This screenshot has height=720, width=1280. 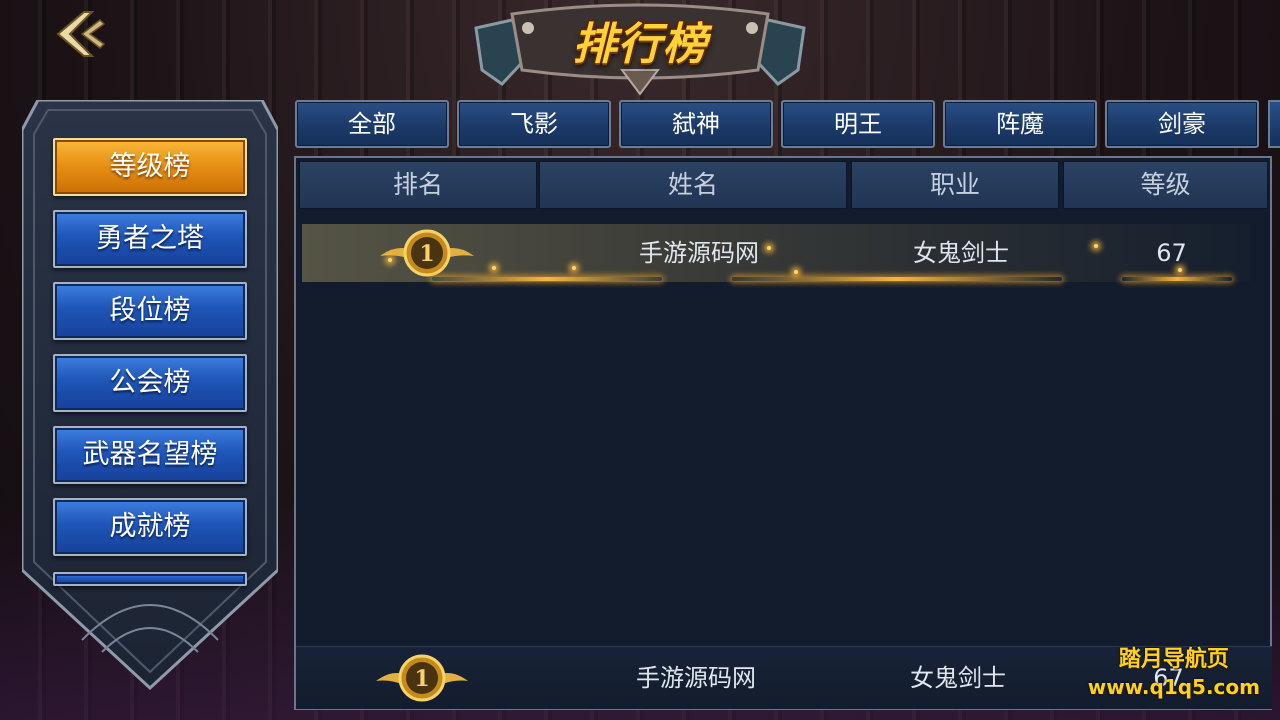 I want to click on column-header-rank: 排名, so click(x=418, y=185).